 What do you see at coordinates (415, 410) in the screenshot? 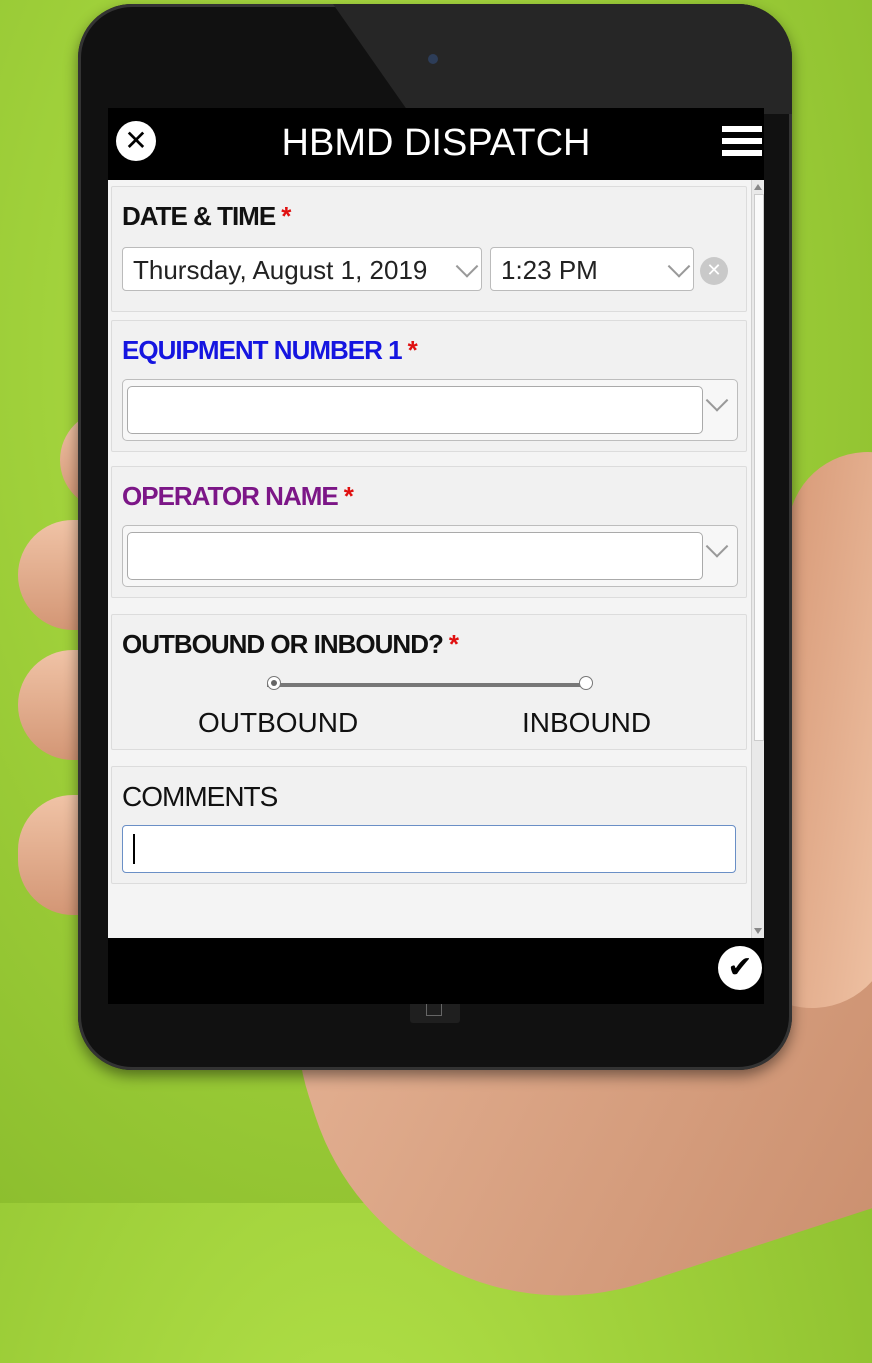
I see `equipment-input` at bounding box center [415, 410].